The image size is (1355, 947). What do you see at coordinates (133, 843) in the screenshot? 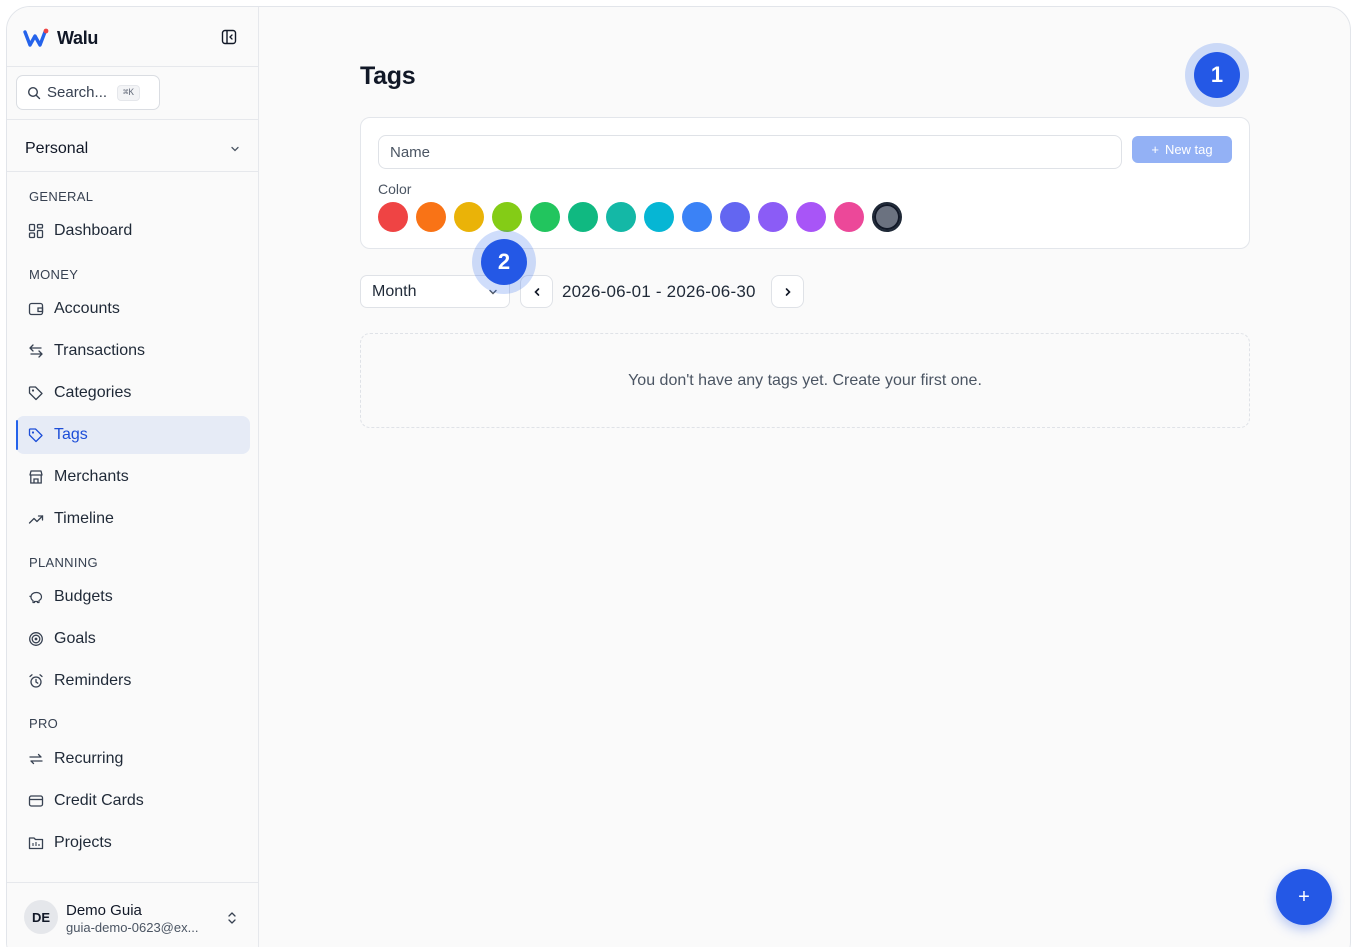
I see `sidebar-item-projects: Projects` at bounding box center [133, 843].